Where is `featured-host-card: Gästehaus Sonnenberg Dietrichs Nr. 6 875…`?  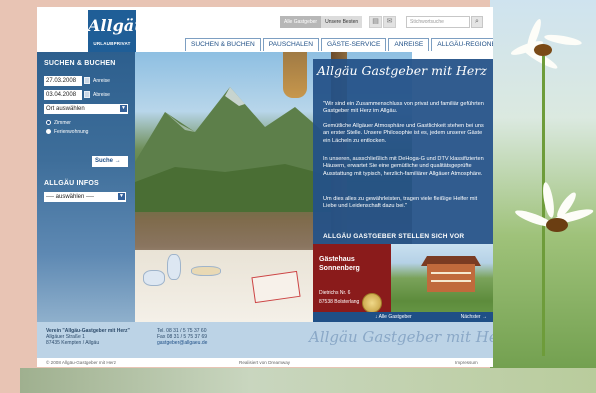
featured-host-card: Gästehaus Sonnenberg Dietrichs Nr. 6 875… is located at coordinates (403, 282).